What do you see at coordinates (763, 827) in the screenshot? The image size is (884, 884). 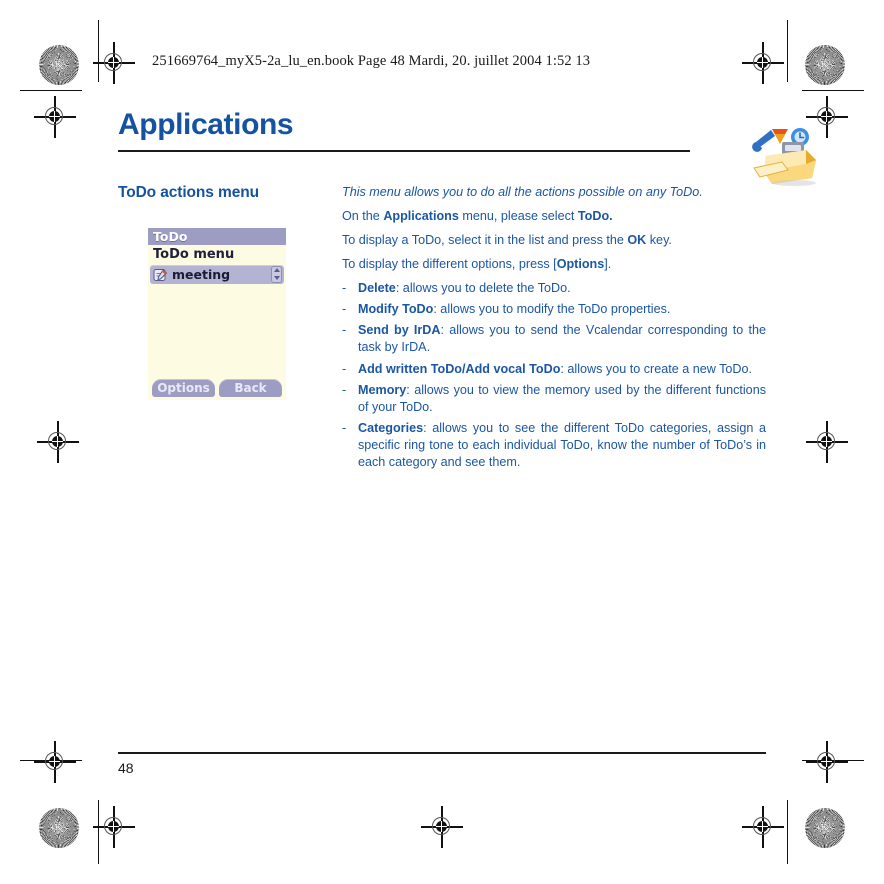 I see `registration-target-bottom-right` at bounding box center [763, 827].